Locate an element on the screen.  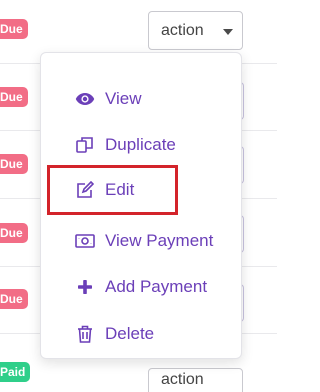
chevron-down-icon is located at coordinates (228, 32).